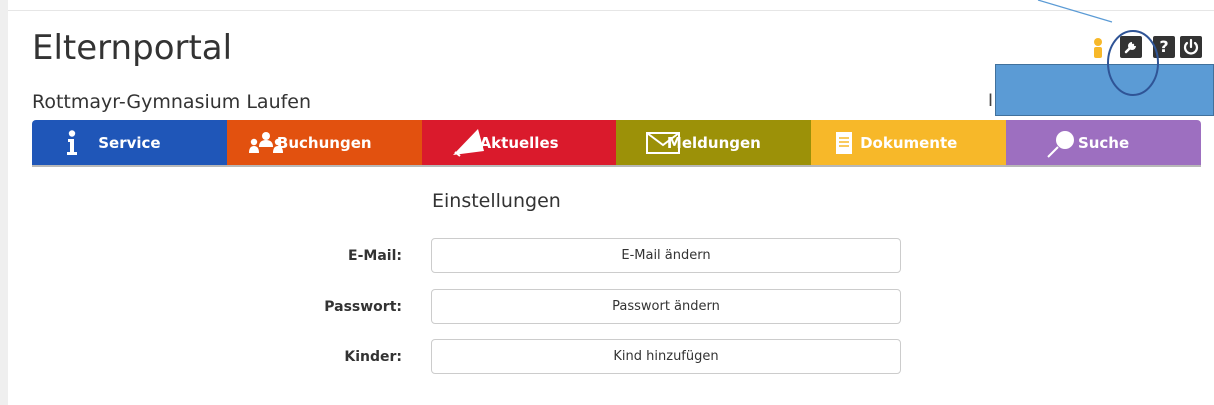 The image size is (1214, 405). I want to click on nav-item-aktuelles: Aktuelles, so click(519, 142).